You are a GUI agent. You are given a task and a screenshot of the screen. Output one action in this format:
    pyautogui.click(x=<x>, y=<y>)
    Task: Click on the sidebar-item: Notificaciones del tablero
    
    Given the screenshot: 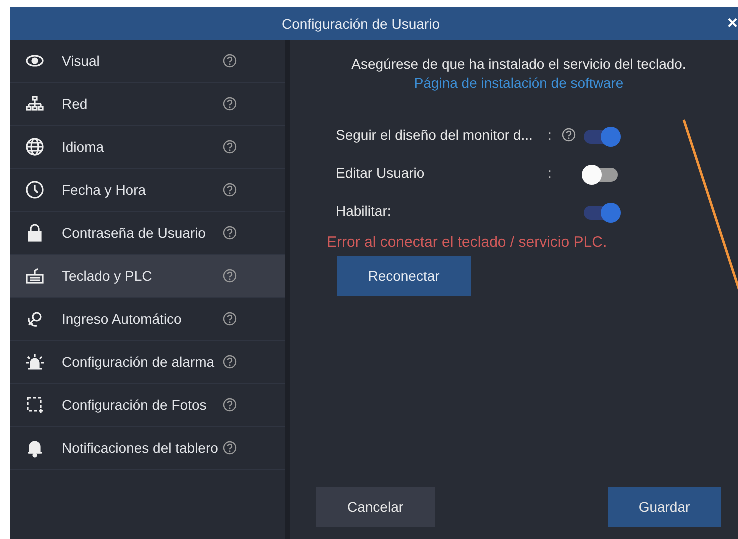 What is the action you would take?
    pyautogui.click(x=147, y=448)
    